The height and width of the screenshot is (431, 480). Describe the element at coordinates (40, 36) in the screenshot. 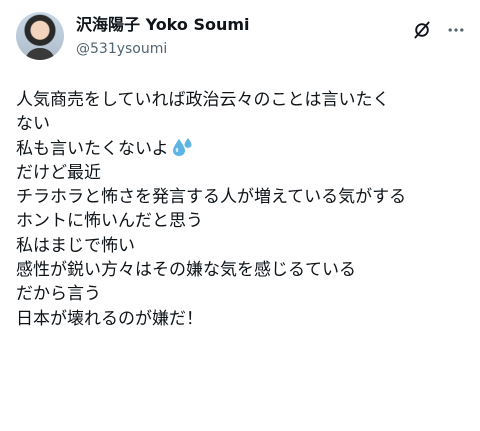

I see `avatar` at that location.